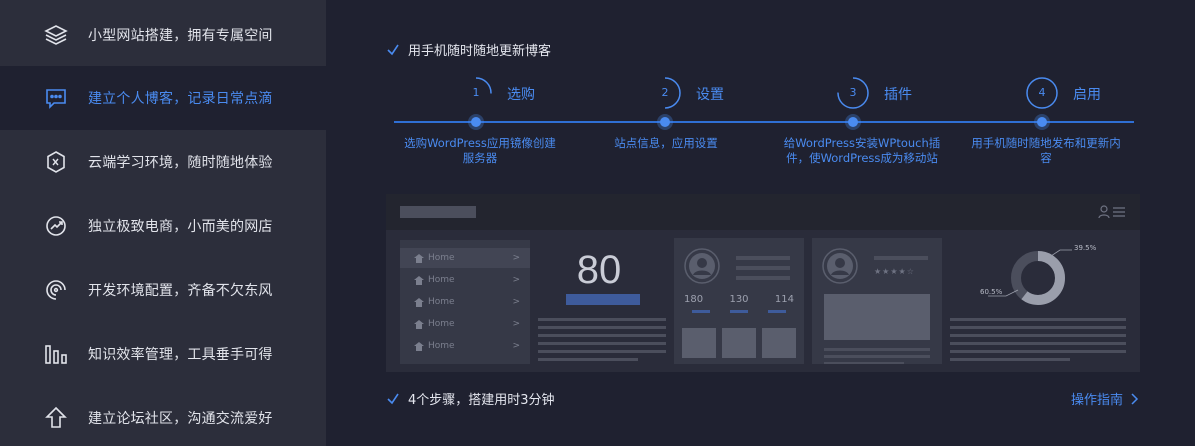 The width and height of the screenshot is (1195, 446). What do you see at coordinates (56, 98) in the screenshot?
I see `chat-bubble-icon` at bounding box center [56, 98].